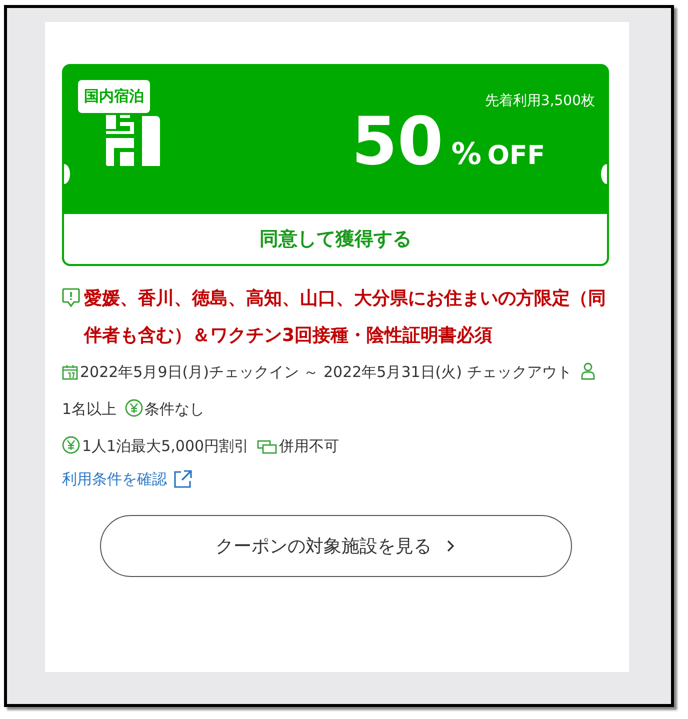  I want to click on get-coupon-button: 同意して獲得する, so click(335, 239).